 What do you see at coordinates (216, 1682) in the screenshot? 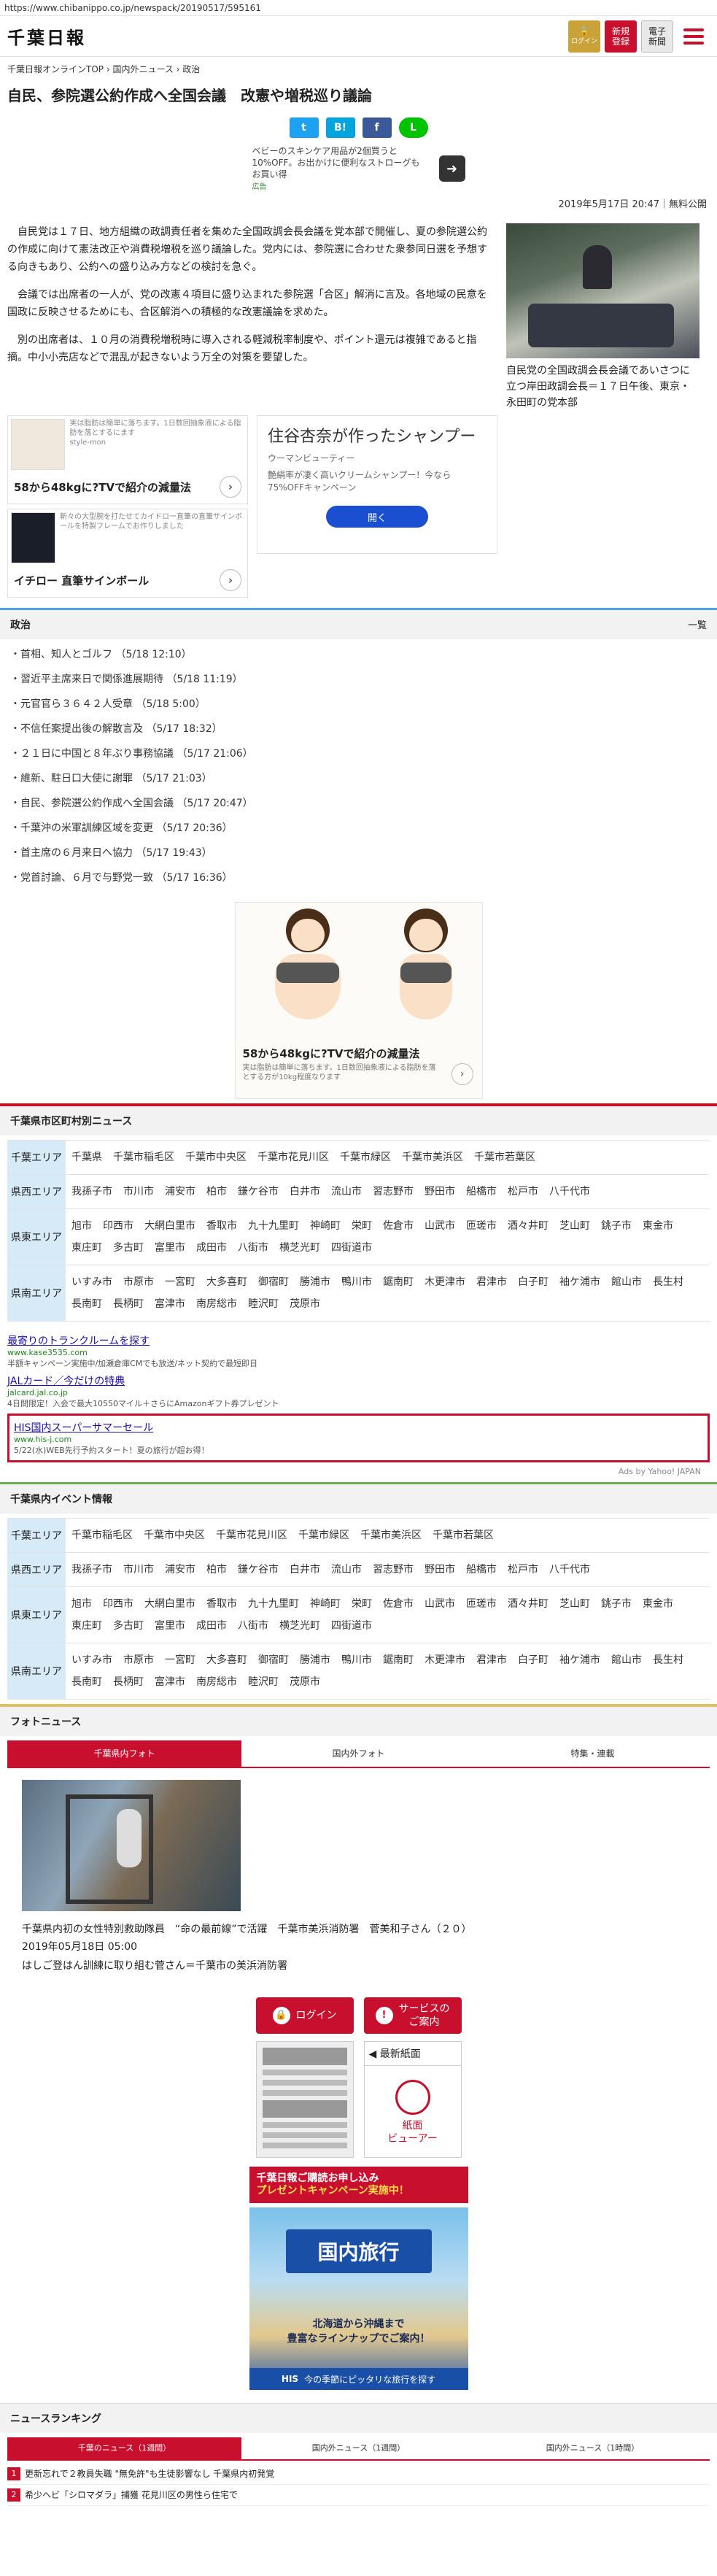
I see `town-link: 南房総市` at bounding box center [216, 1682].